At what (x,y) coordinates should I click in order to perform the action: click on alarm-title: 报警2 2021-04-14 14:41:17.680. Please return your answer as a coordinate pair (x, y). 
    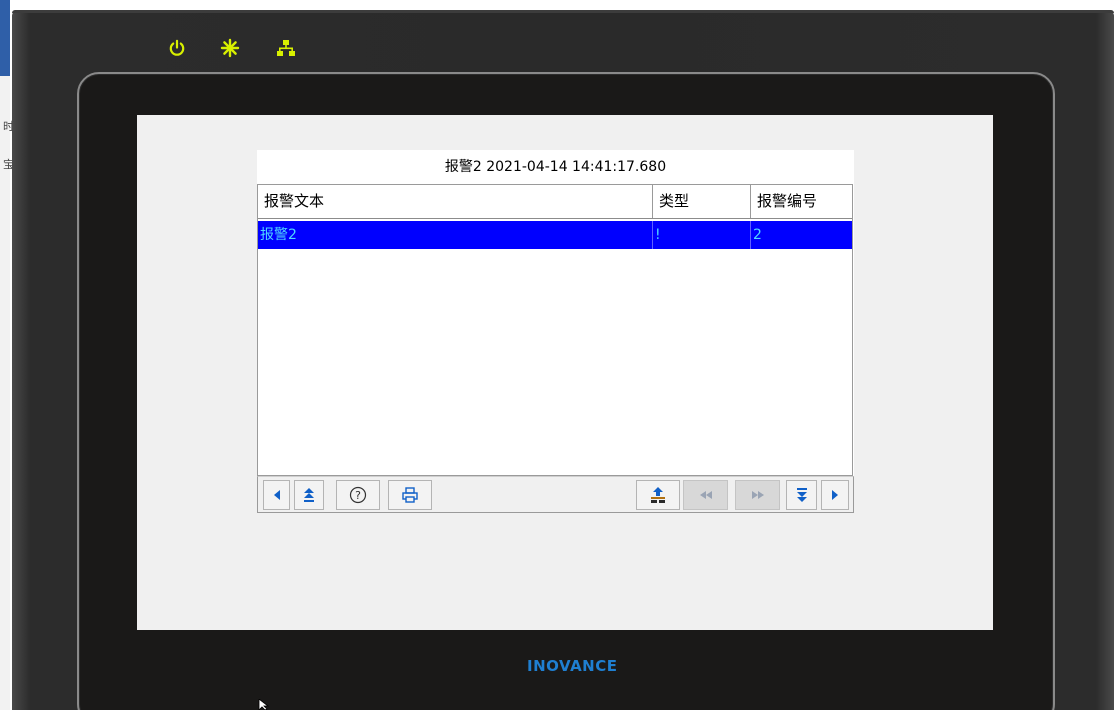
    Looking at the image, I should click on (555, 167).